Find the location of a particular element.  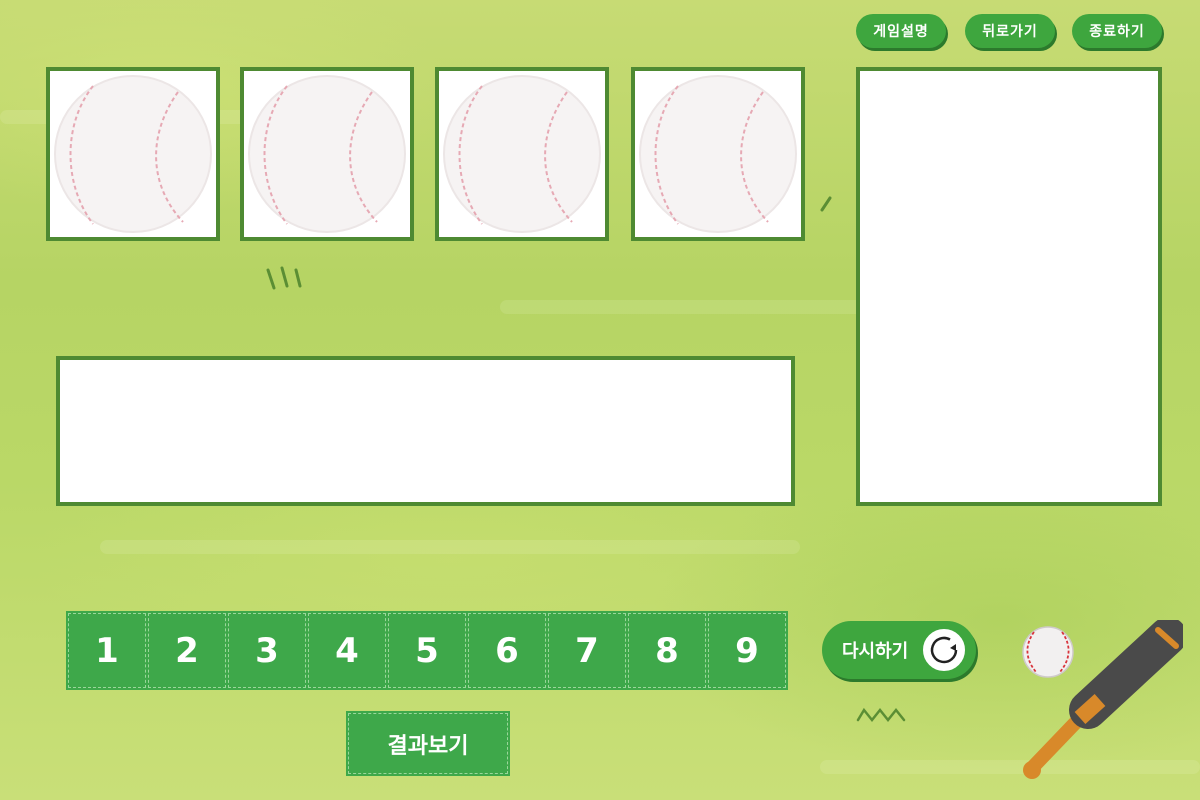

refresh-icon is located at coordinates (944, 650).